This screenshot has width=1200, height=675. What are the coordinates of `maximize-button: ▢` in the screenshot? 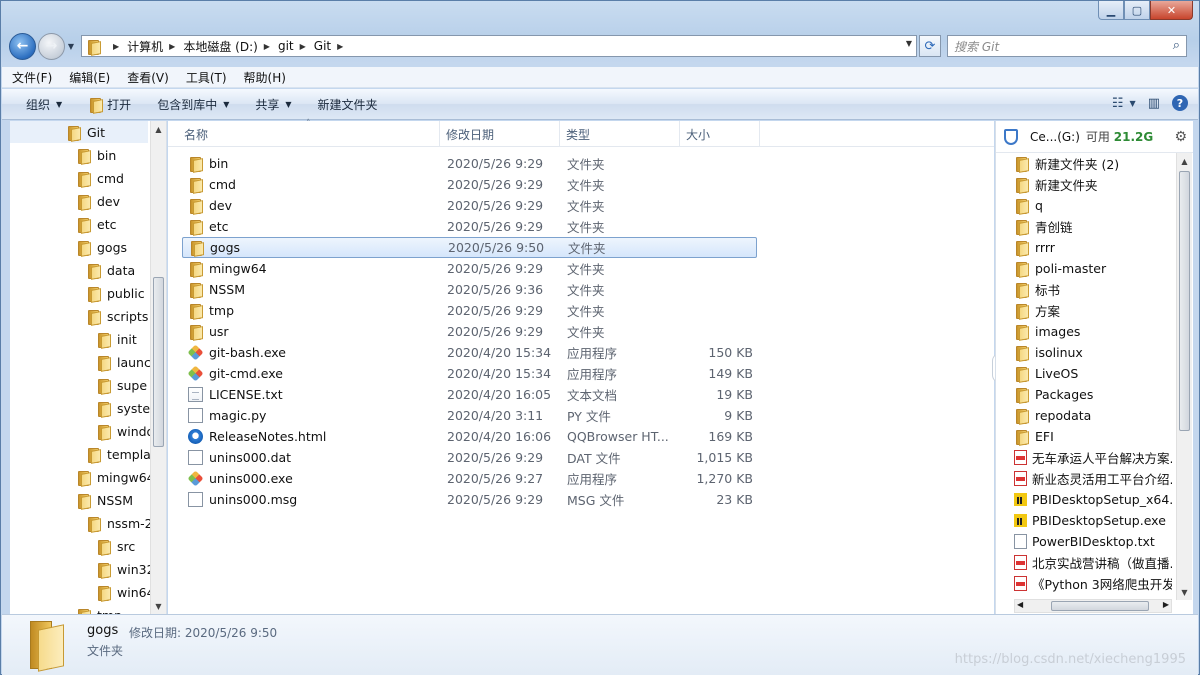 It's located at (1137, 10).